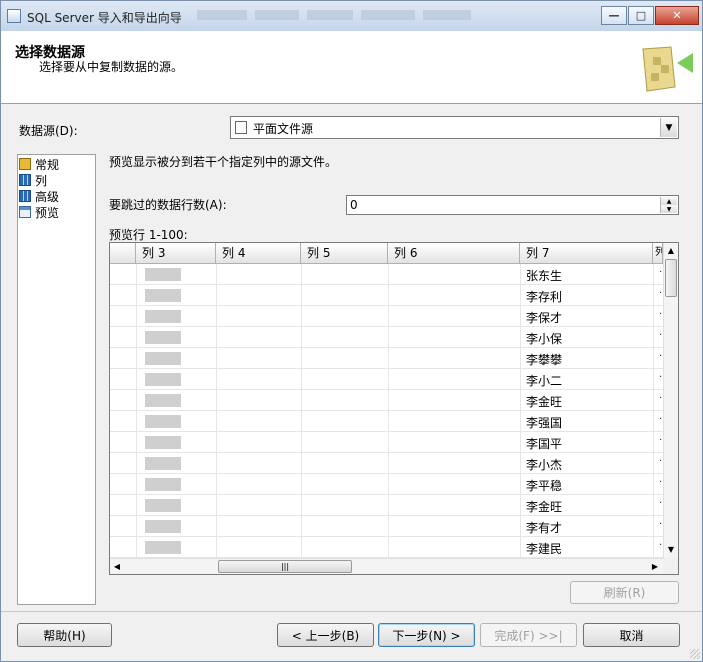 The image size is (703, 662). What do you see at coordinates (544, 465) in the screenshot?
I see `cell-col7: 李小杰` at bounding box center [544, 465].